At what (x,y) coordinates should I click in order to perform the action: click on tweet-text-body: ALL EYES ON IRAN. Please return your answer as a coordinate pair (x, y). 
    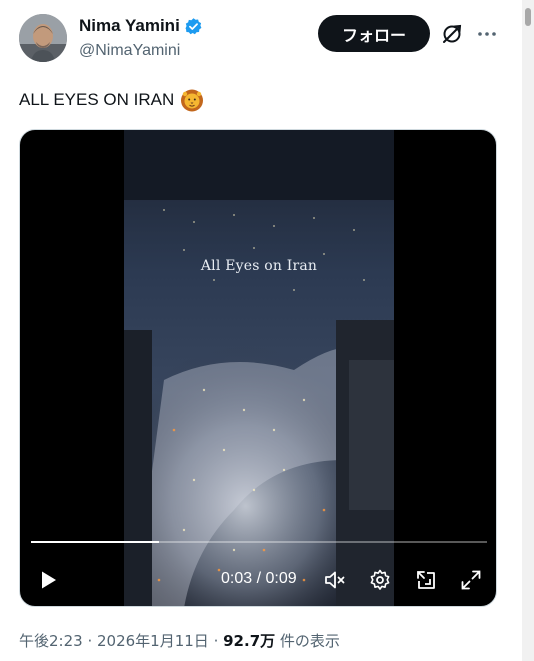
    Looking at the image, I should click on (97, 99).